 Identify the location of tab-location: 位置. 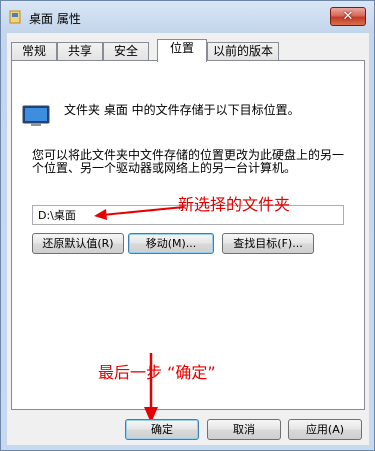
(182, 50).